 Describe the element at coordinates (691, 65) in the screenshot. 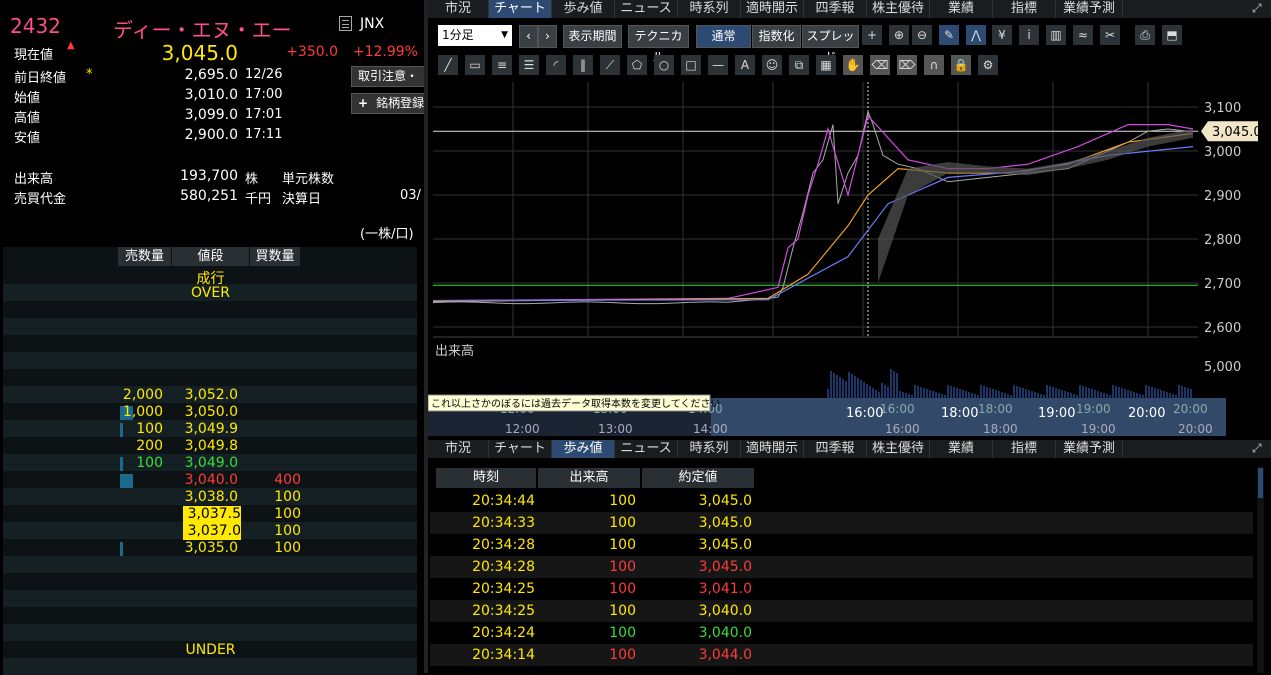

I see `rect-icon: □` at that location.